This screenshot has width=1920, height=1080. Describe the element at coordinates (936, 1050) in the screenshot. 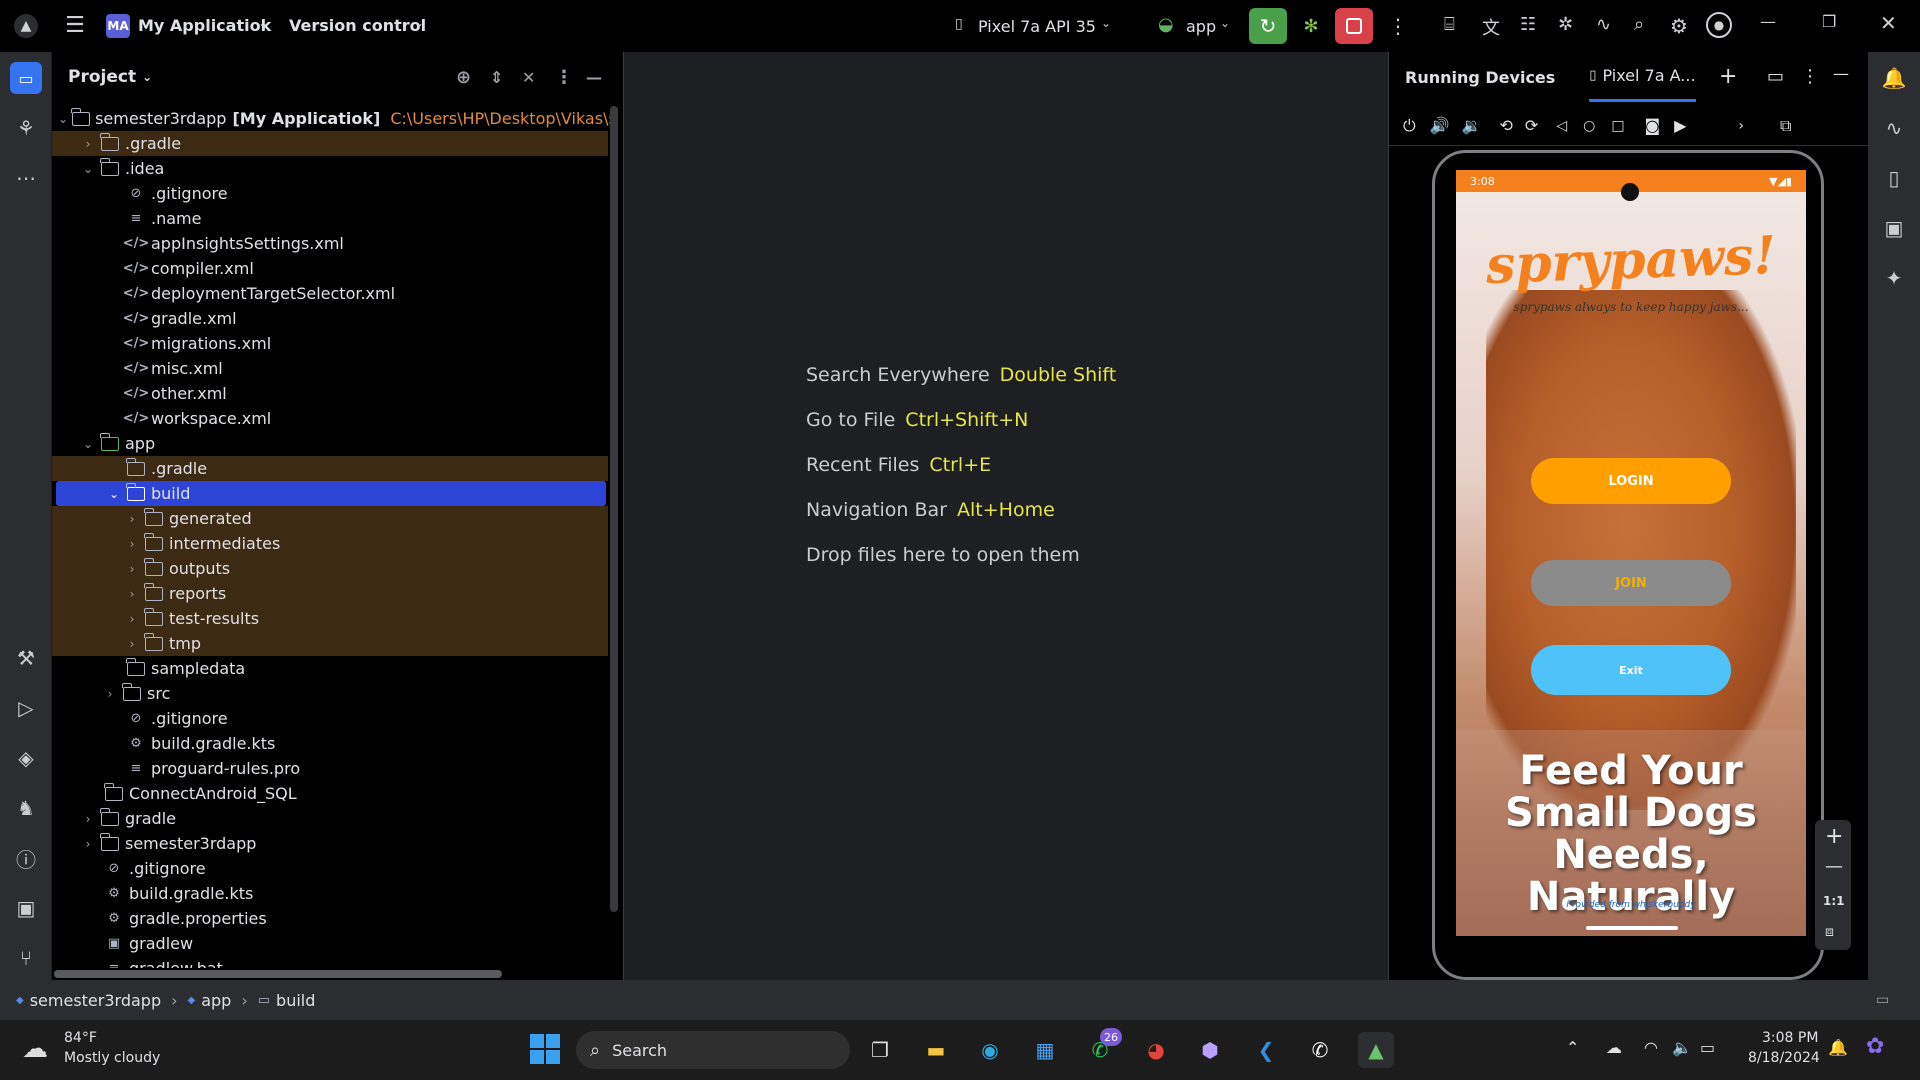

I see `file-explorer-icon: ▬` at that location.